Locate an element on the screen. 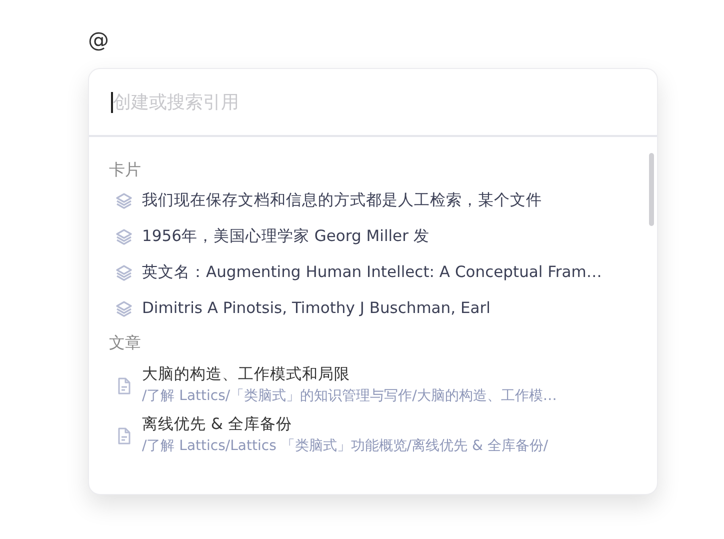 The height and width of the screenshot is (539, 724). card-item: 我们现在保存文档和信息的方式都是人工检索，某个文件 is located at coordinates (383, 200).